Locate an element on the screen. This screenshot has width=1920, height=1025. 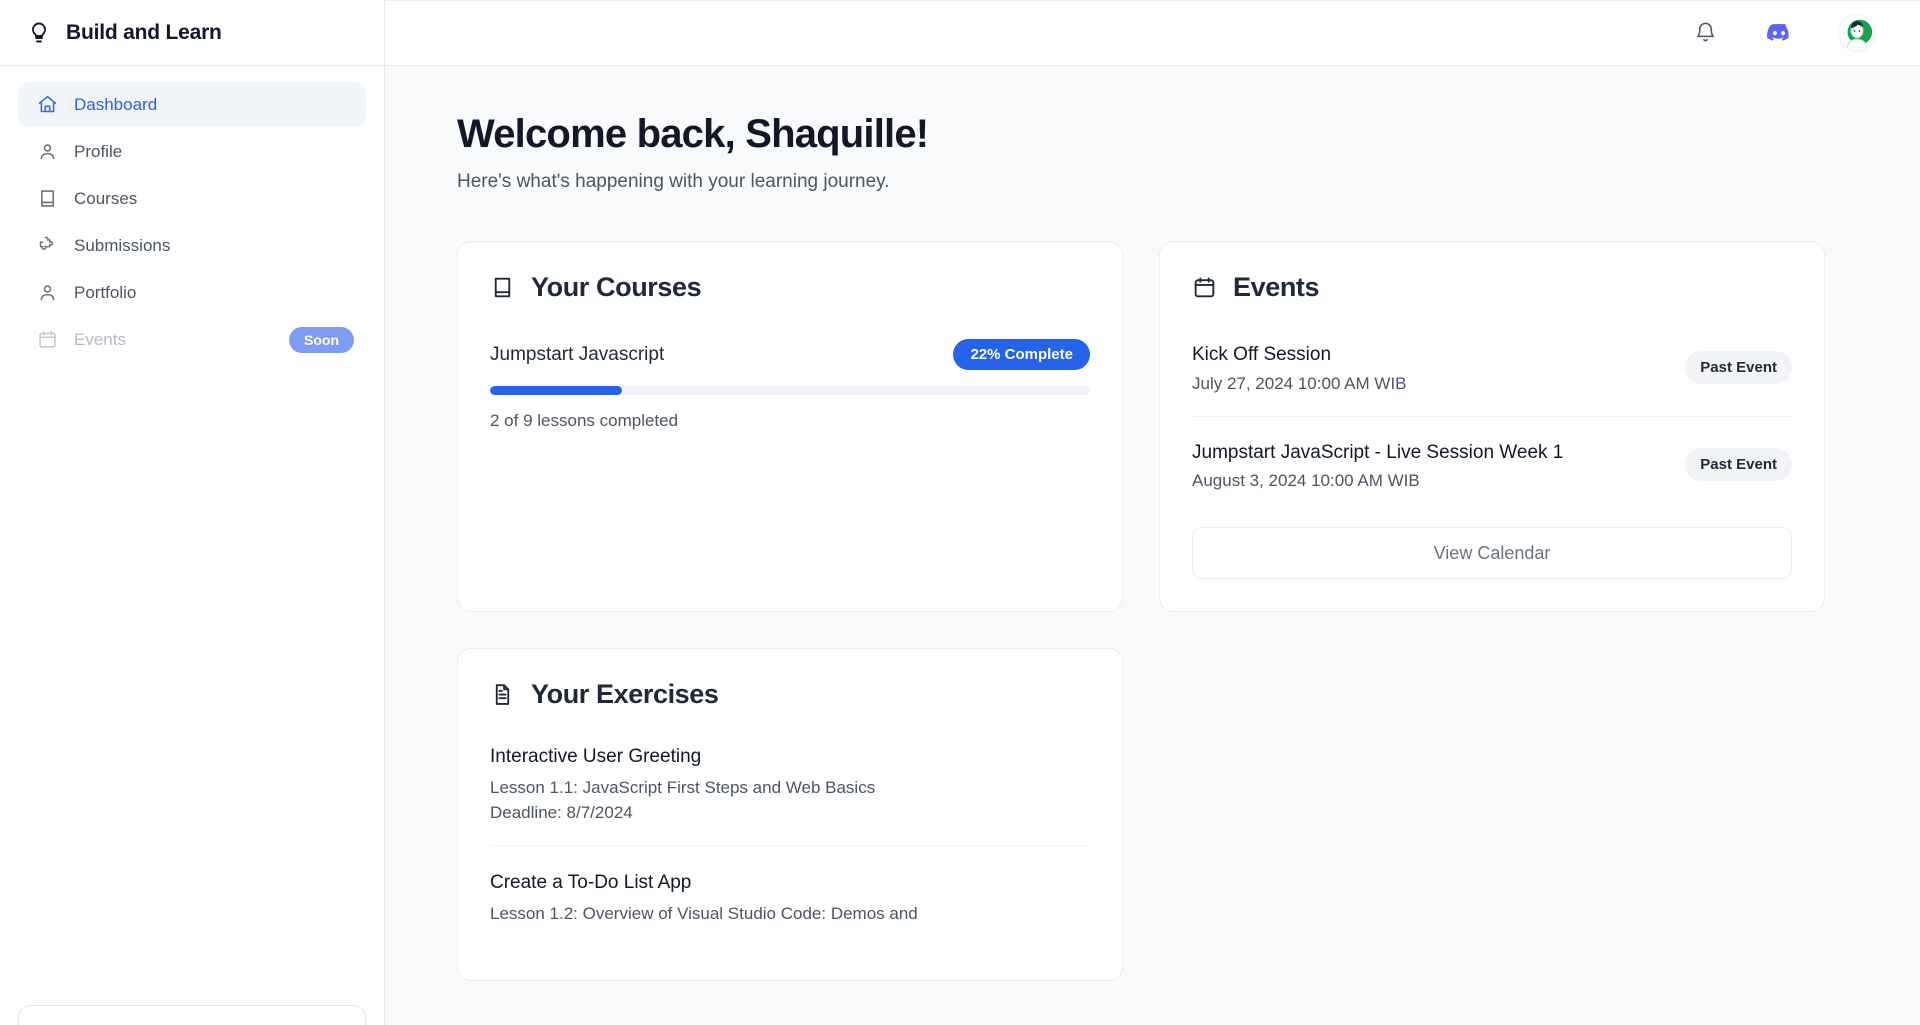
document-icon is located at coordinates (502, 694).